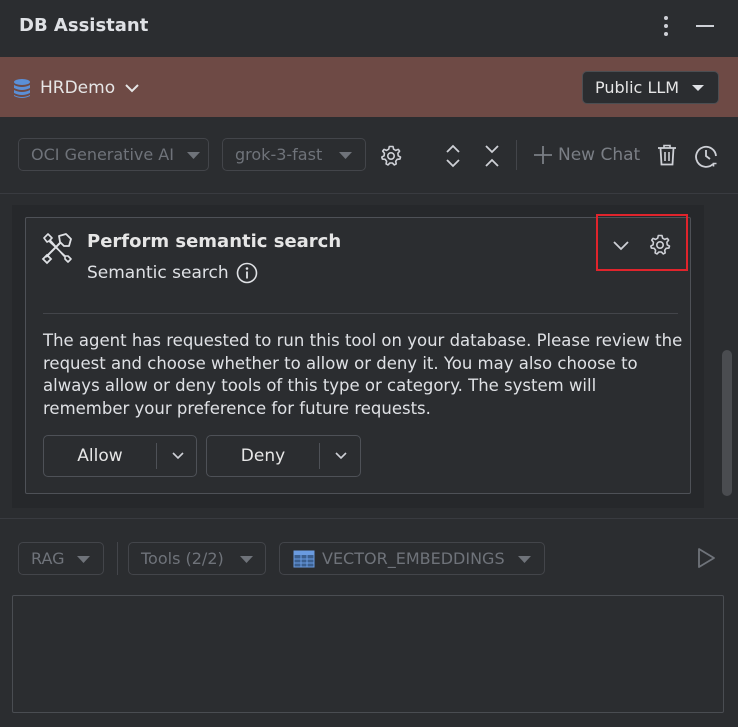 The height and width of the screenshot is (727, 738). I want to click on allow-options-chevron-icon, so click(178, 456).